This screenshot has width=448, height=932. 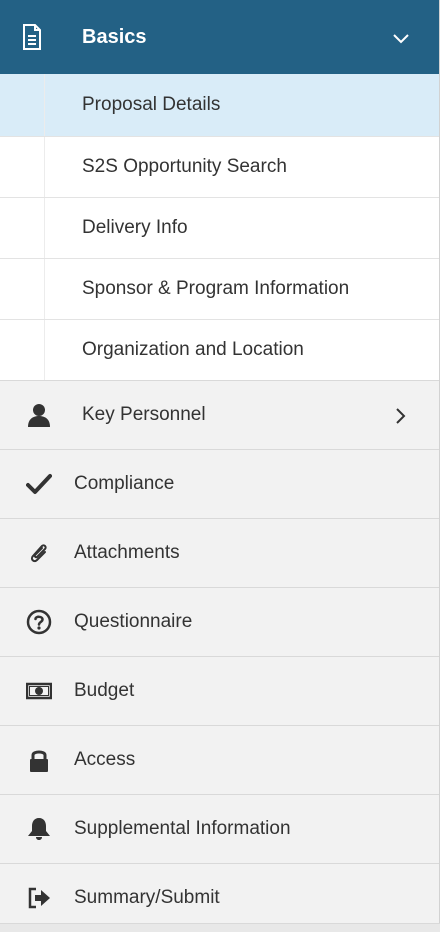 I want to click on nav-questionnaire: Questionnaire, so click(x=219, y=621).